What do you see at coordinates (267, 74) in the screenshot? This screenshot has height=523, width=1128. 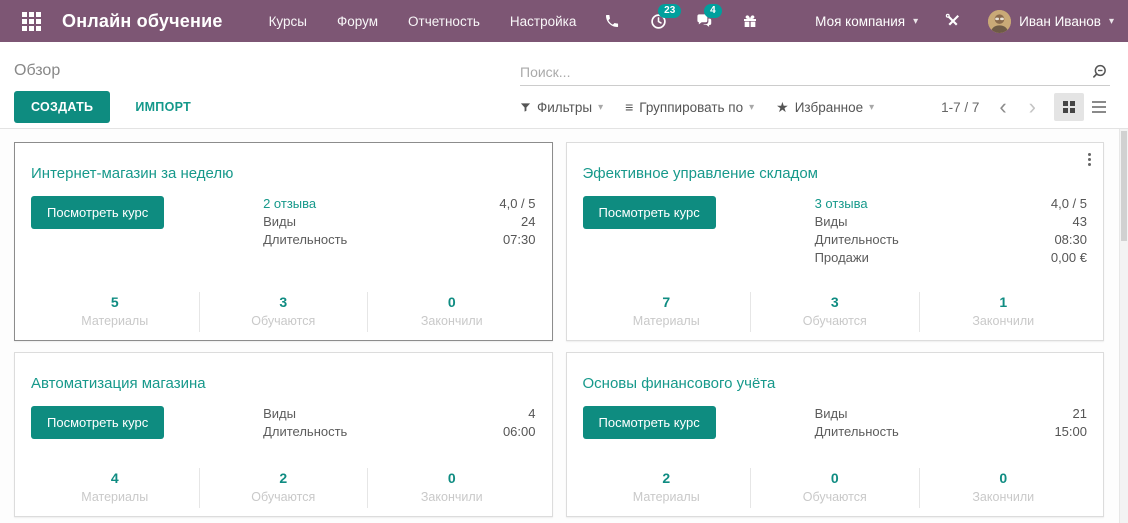 I see `breadcrumb: Обзор` at bounding box center [267, 74].